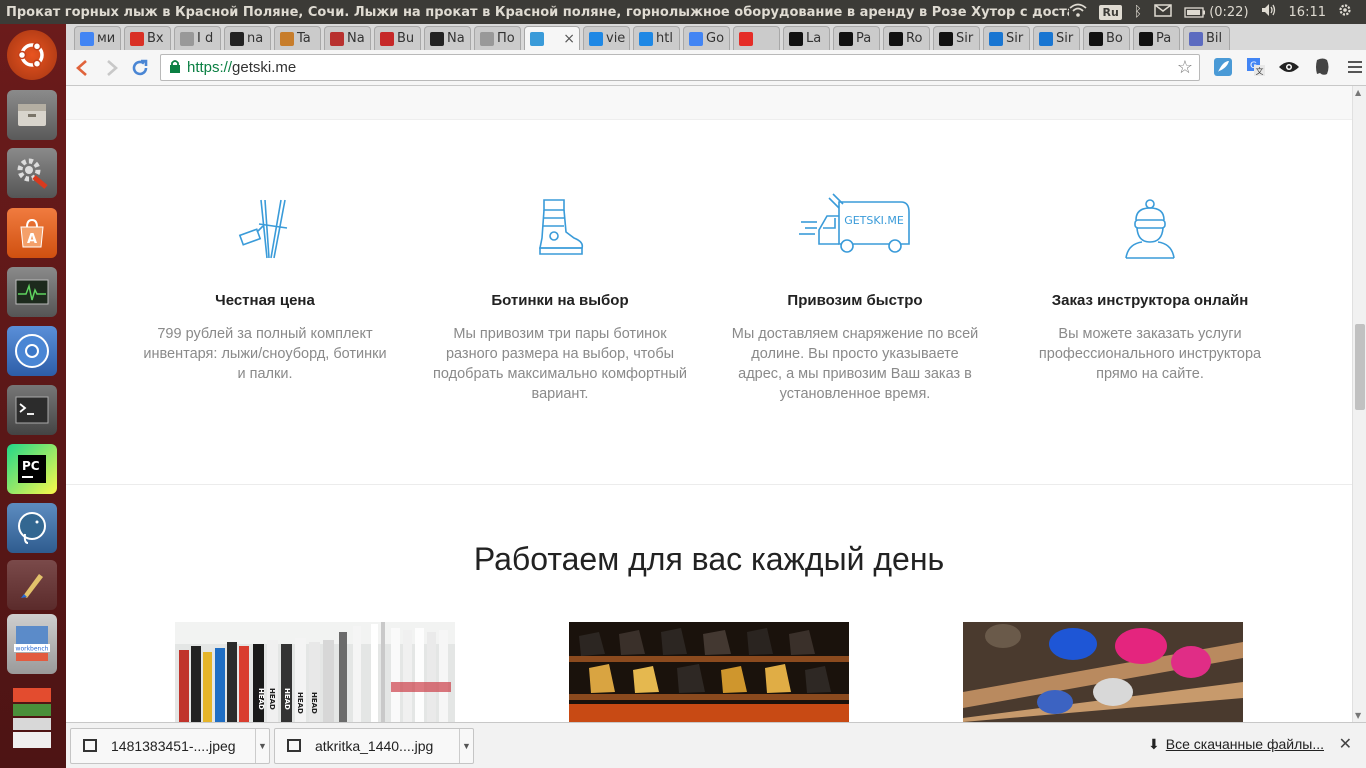 This screenshot has width=1366, height=768. I want to click on download-item: atkritka_1440....jpg ▼, so click(374, 745).